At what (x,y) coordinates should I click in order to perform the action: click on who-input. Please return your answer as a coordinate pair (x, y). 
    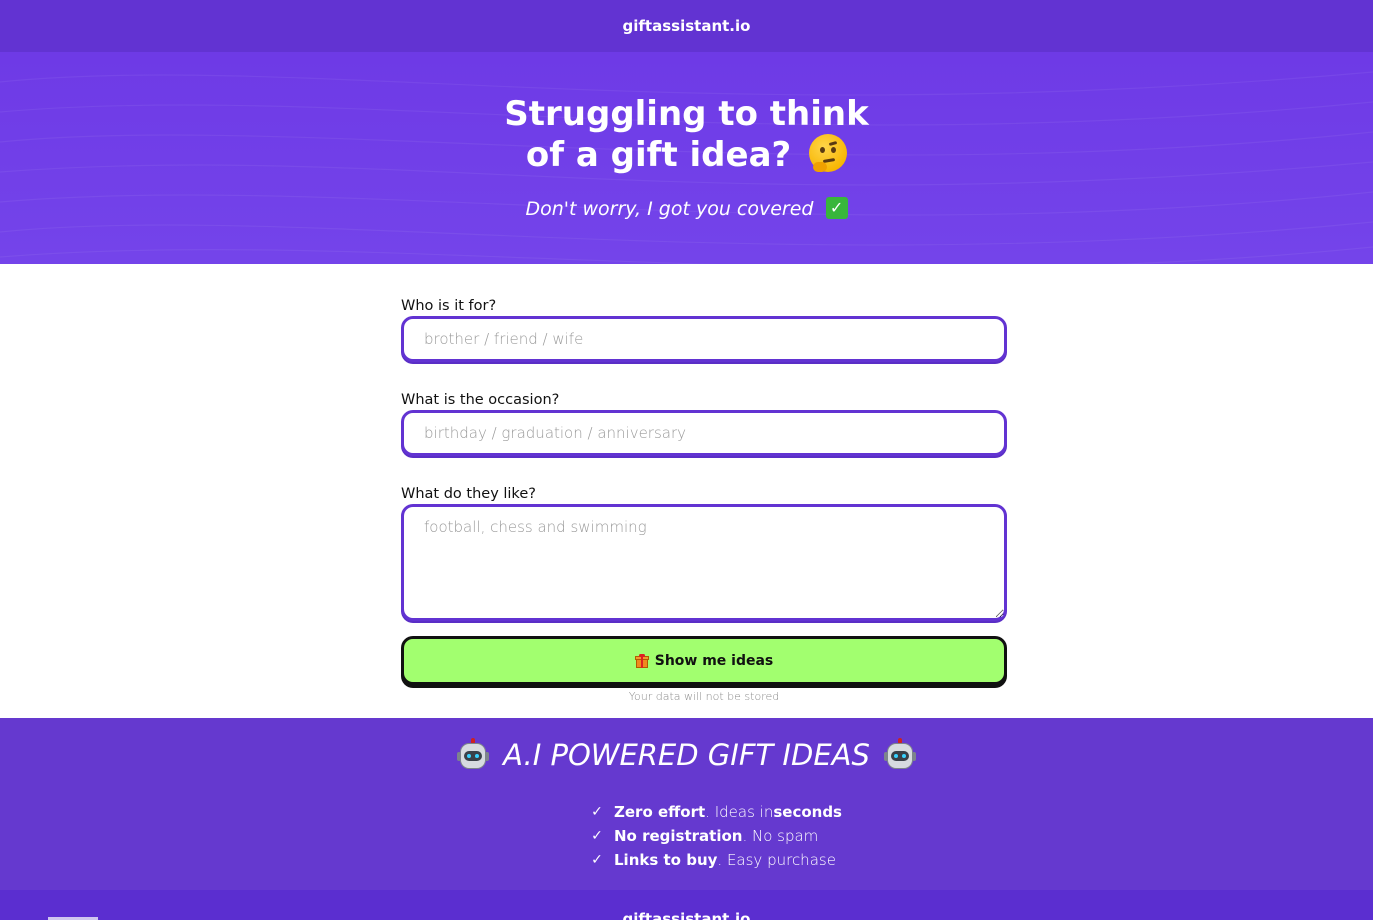
    Looking at the image, I should click on (704, 339).